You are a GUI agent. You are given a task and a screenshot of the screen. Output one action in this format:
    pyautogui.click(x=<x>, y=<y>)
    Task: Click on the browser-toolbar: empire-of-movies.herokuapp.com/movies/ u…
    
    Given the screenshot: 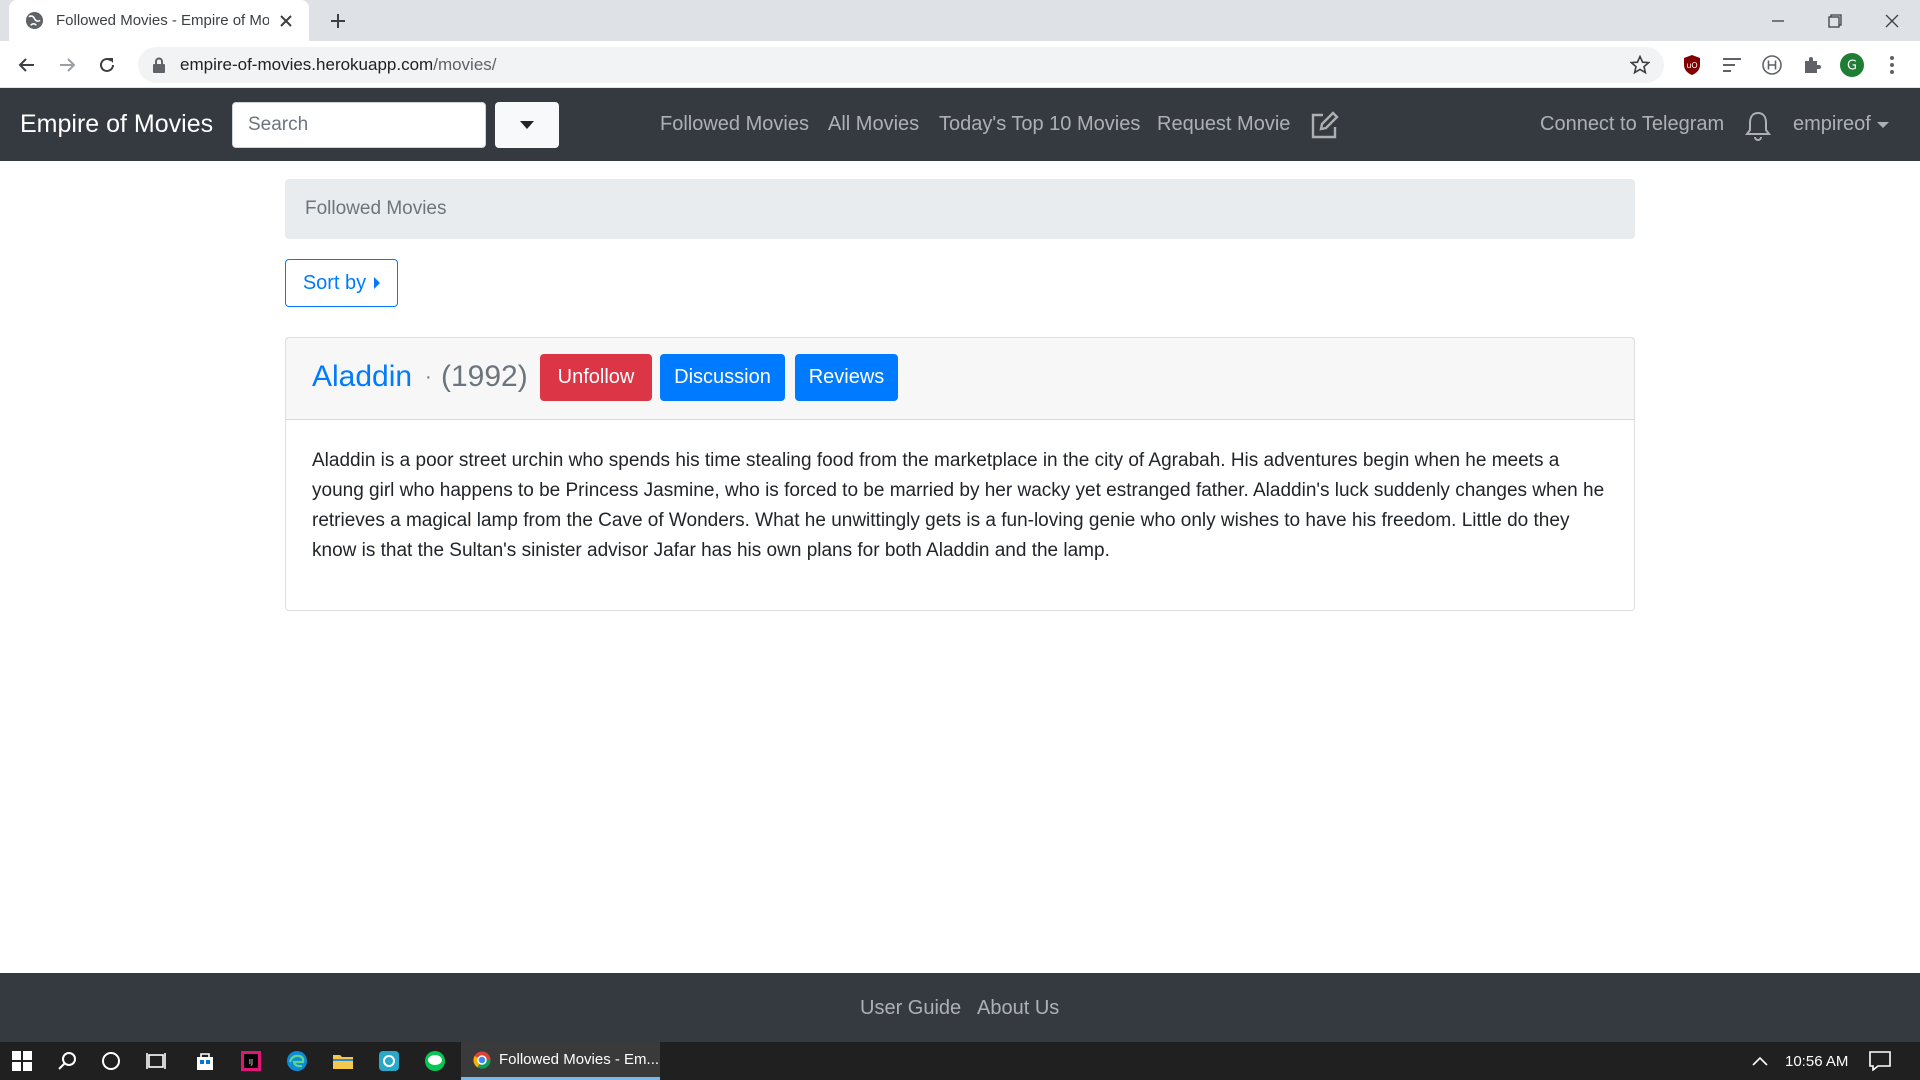 What is the action you would take?
    pyautogui.click(x=960, y=64)
    